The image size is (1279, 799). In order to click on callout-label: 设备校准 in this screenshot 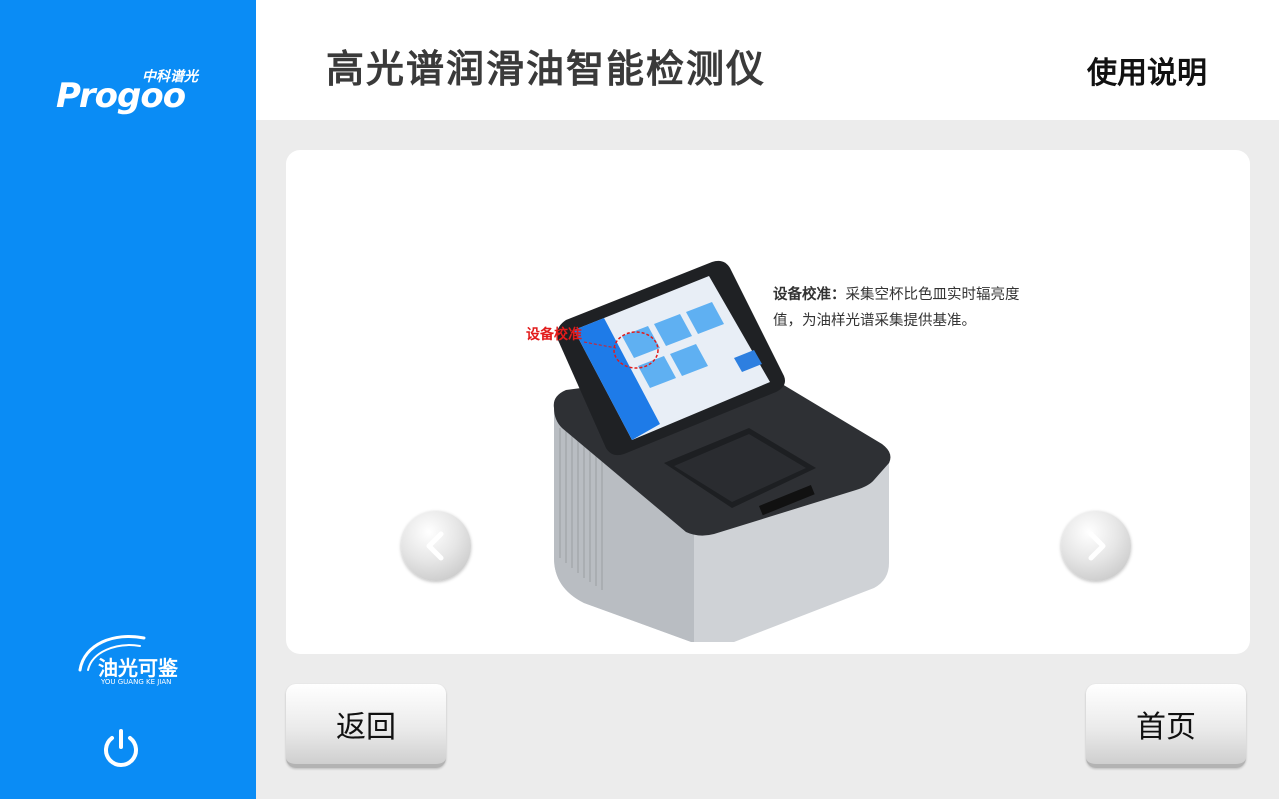, I will do `click(554, 335)`.